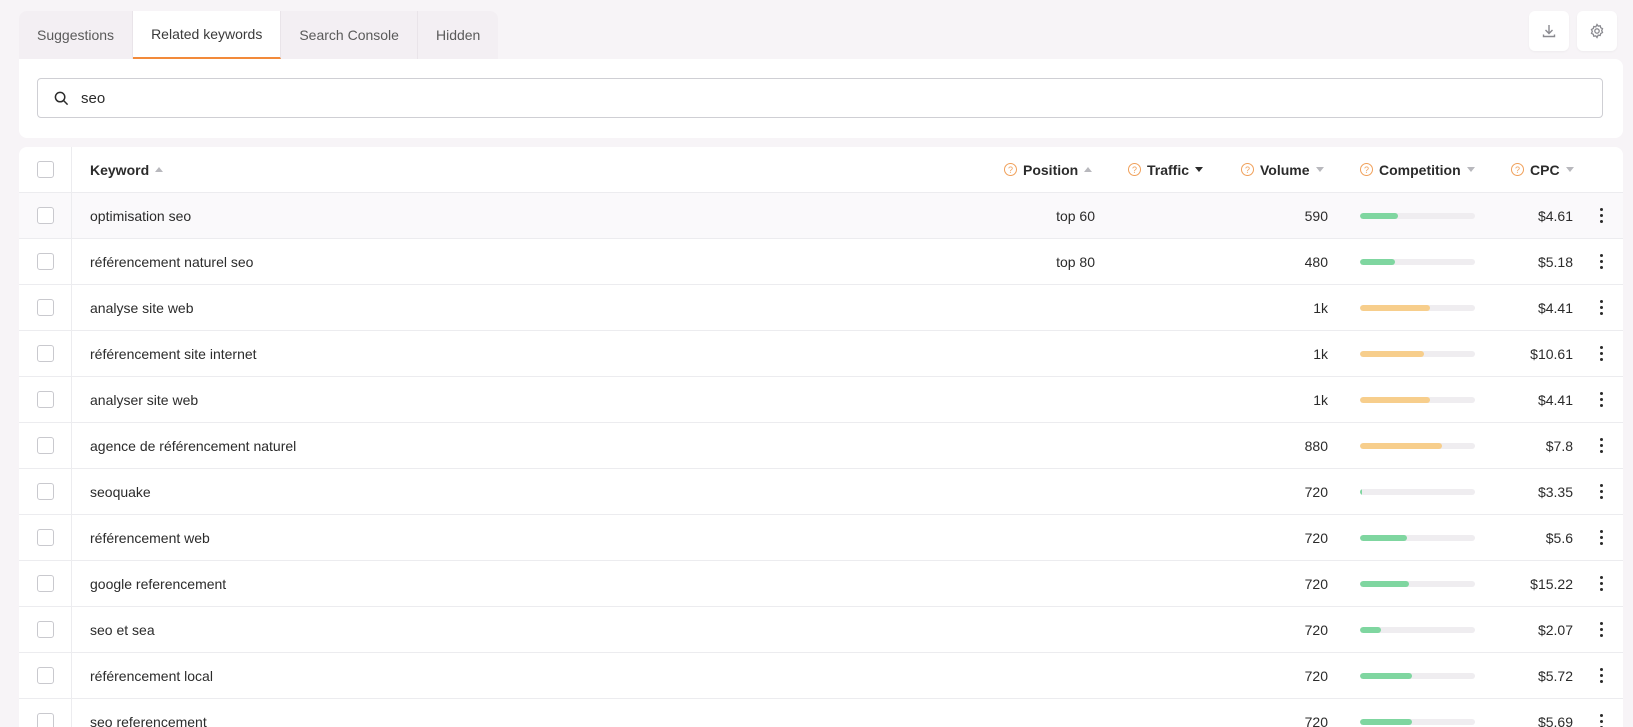 This screenshot has width=1633, height=727. Describe the element at coordinates (1166, 170) in the screenshot. I see `column-traffic: ? Traffic` at that location.